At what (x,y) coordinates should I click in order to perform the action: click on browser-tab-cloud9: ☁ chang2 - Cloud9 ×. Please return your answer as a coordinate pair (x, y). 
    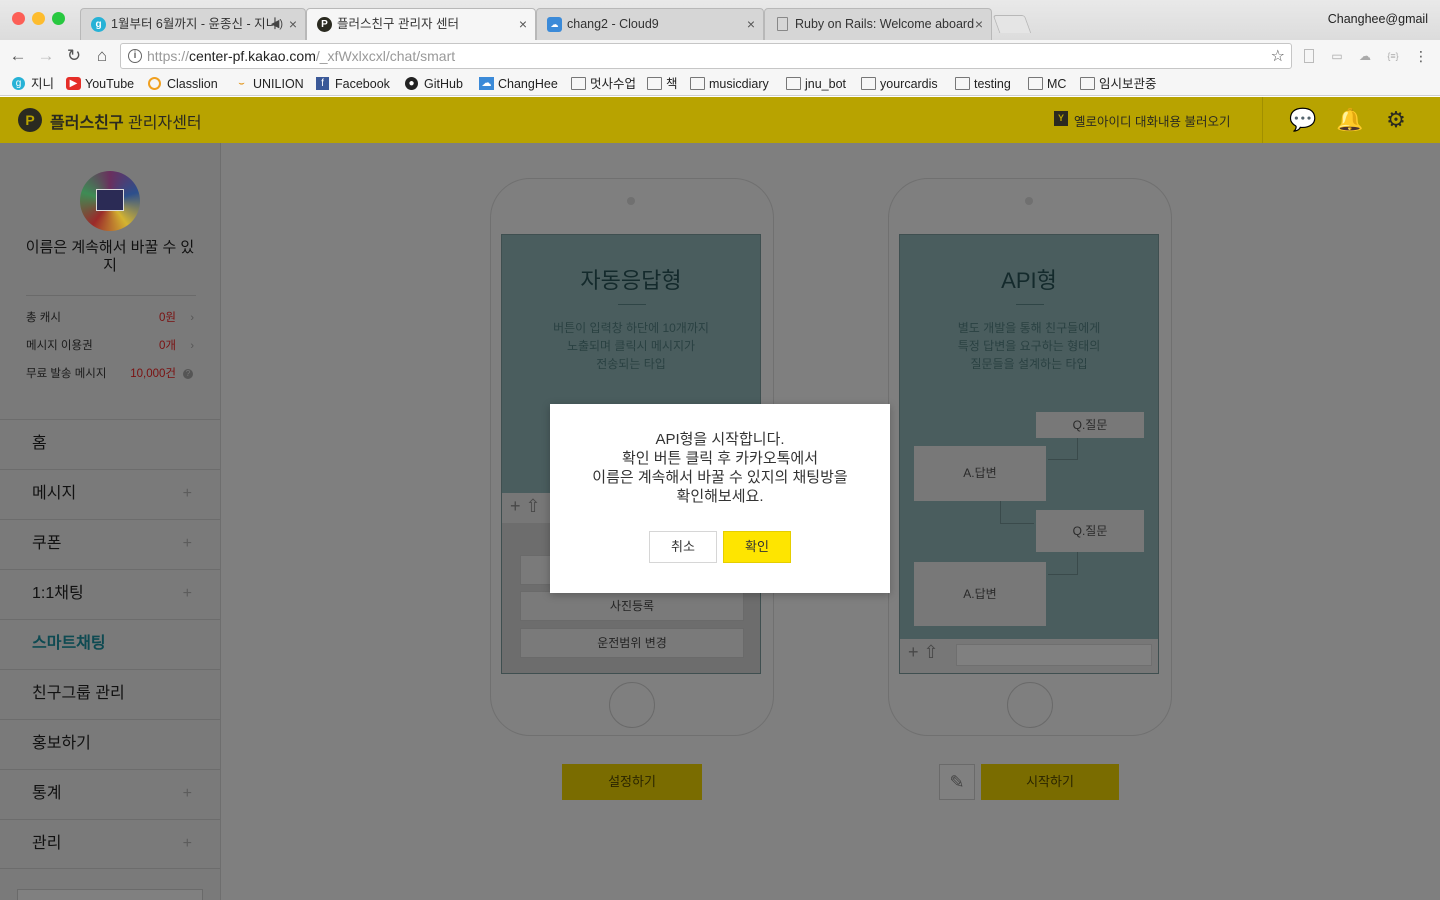
    Looking at the image, I should click on (650, 24).